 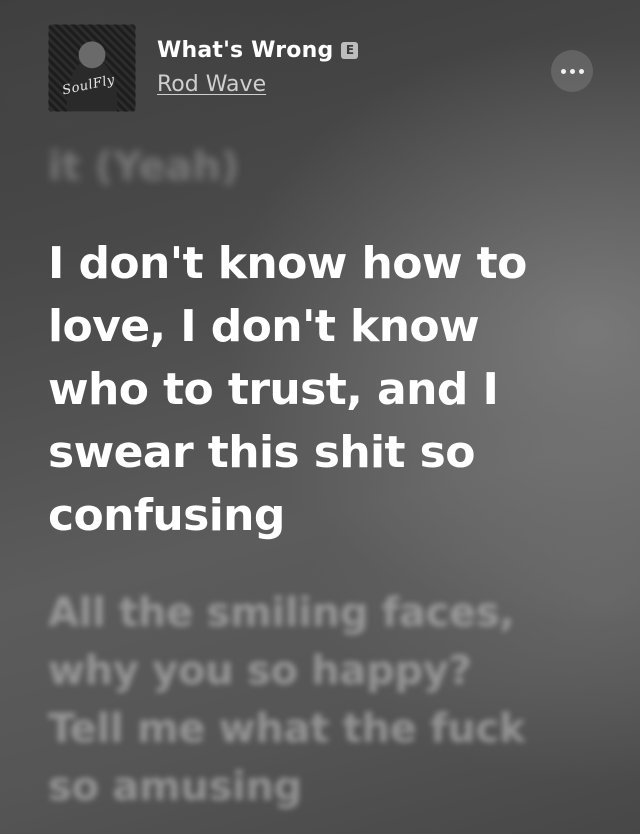 What do you see at coordinates (262, 452) in the screenshot?
I see `lyric-line-active: swear this shit so` at bounding box center [262, 452].